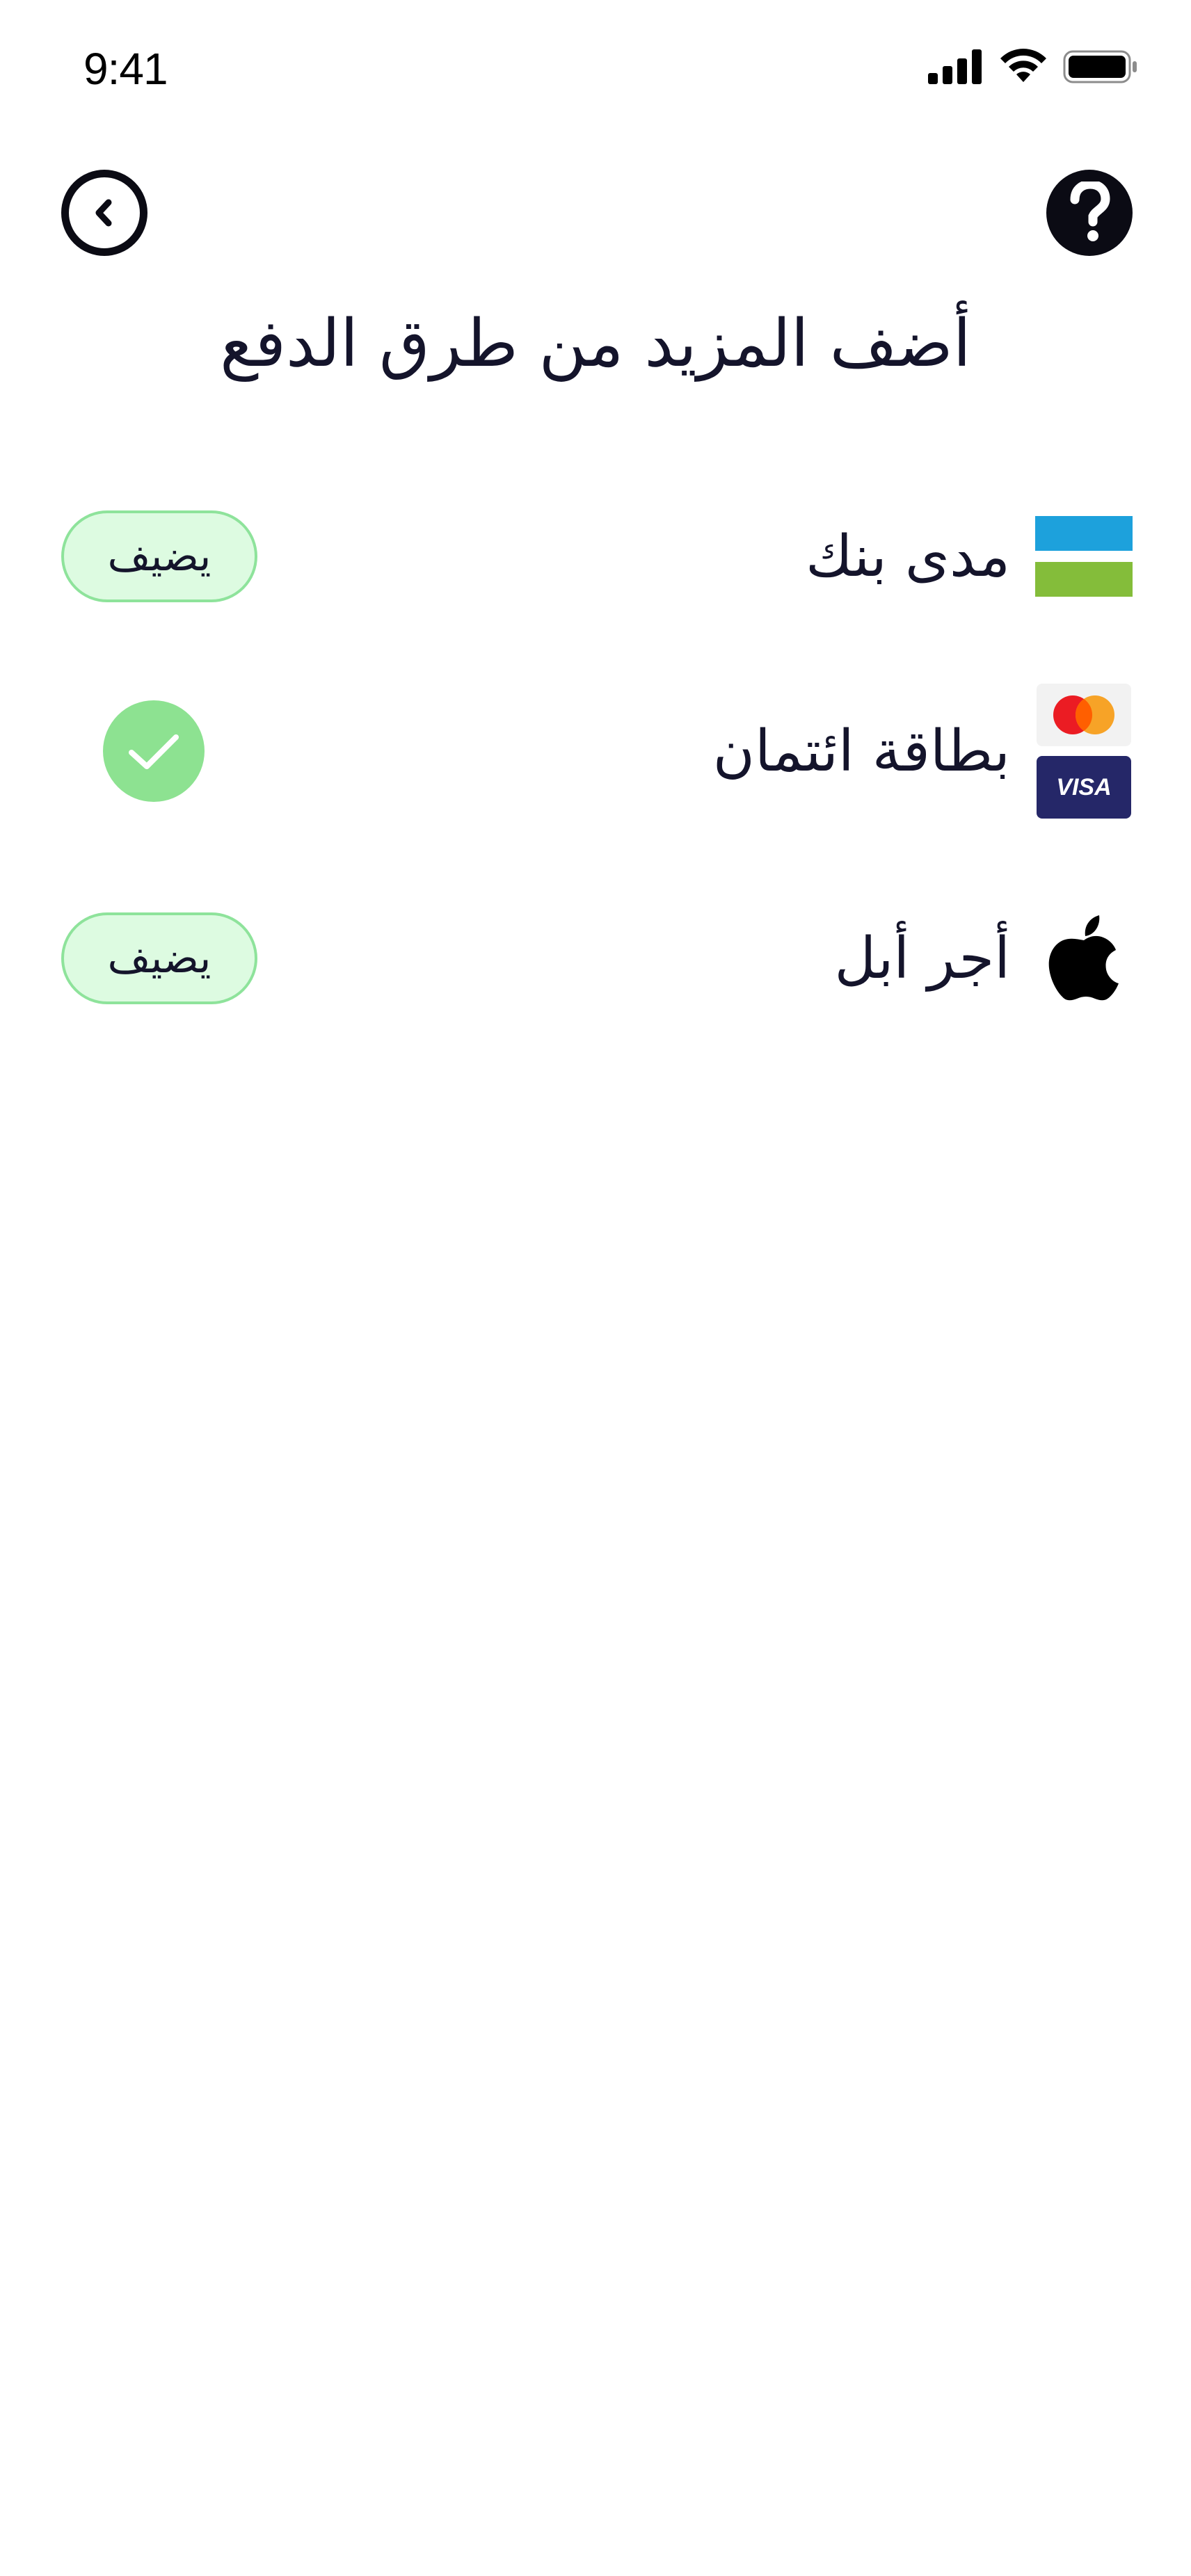 This screenshot has height=2576, width=1191. I want to click on back-button, so click(104, 213).